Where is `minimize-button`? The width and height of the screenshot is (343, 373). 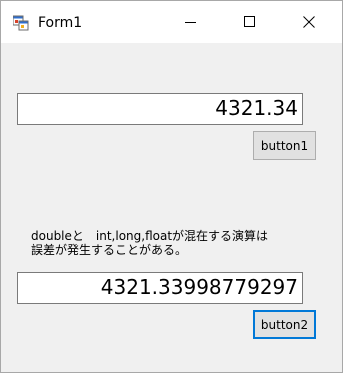 minimize-button is located at coordinates (191, 22).